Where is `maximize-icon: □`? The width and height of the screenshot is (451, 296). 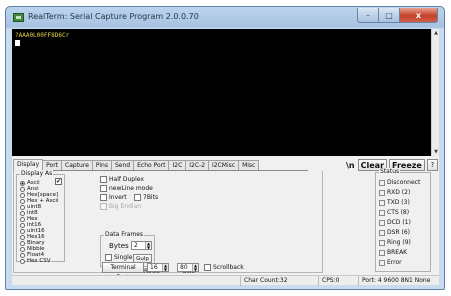 maximize-icon: □ is located at coordinates (389, 15).